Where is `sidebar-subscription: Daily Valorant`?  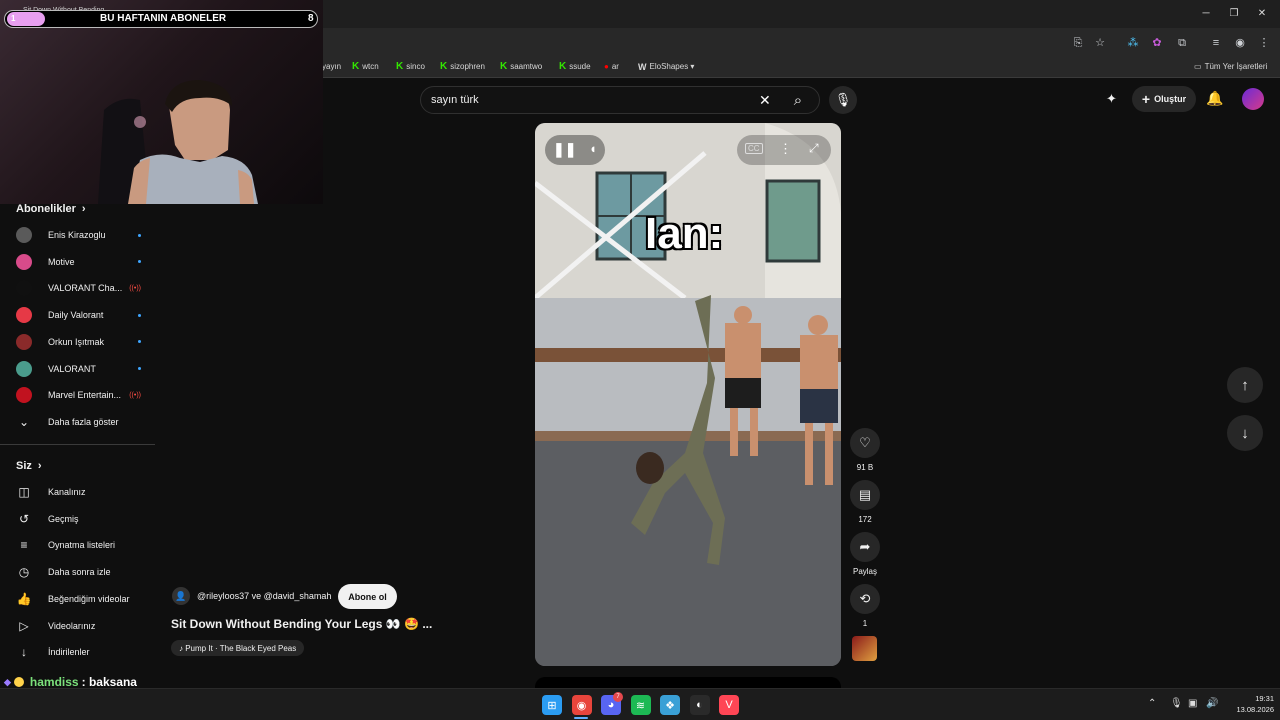 sidebar-subscription: Daily Valorant is located at coordinates (78, 315).